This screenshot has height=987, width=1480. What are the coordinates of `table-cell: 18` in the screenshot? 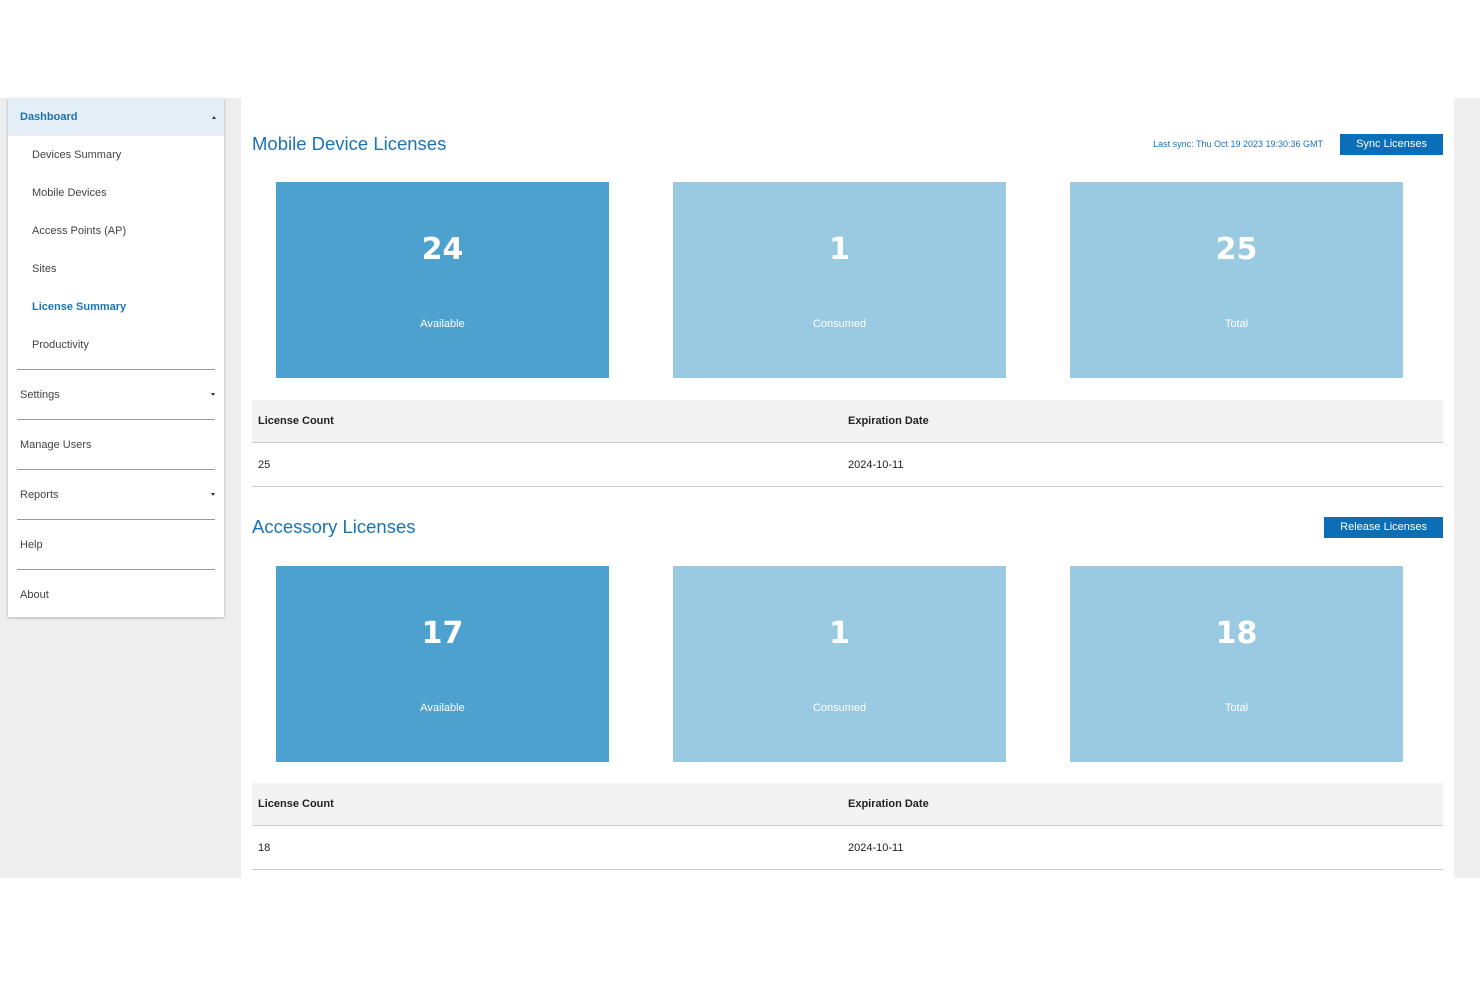 It's located at (264, 847).